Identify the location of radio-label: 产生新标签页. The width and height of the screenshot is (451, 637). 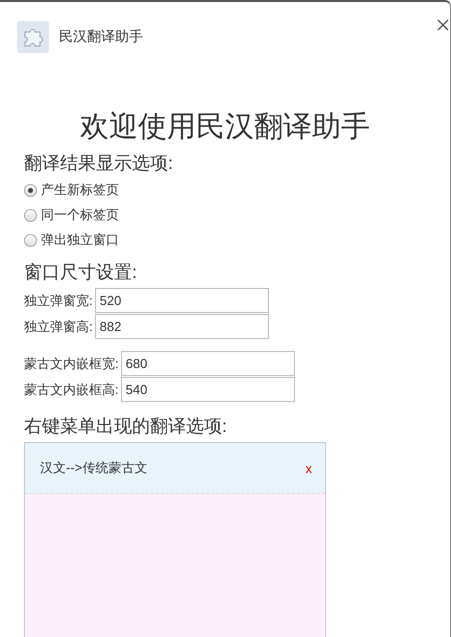
(80, 190).